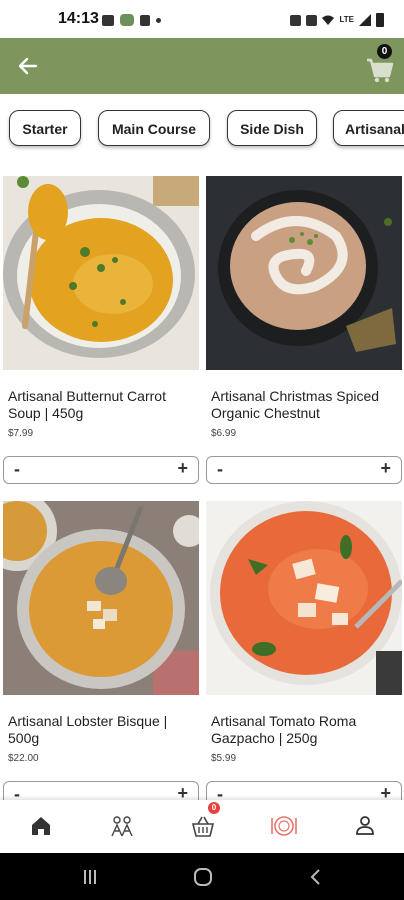  What do you see at coordinates (21, 433) in the screenshot?
I see `product-price: $7.99` at bounding box center [21, 433].